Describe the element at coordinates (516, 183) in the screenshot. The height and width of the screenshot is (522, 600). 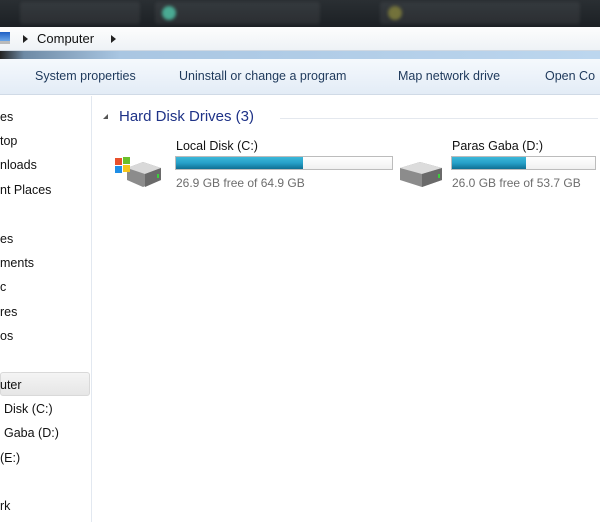
I see `drive-free-space: 26.0 GB free of 53.7 GB` at that location.